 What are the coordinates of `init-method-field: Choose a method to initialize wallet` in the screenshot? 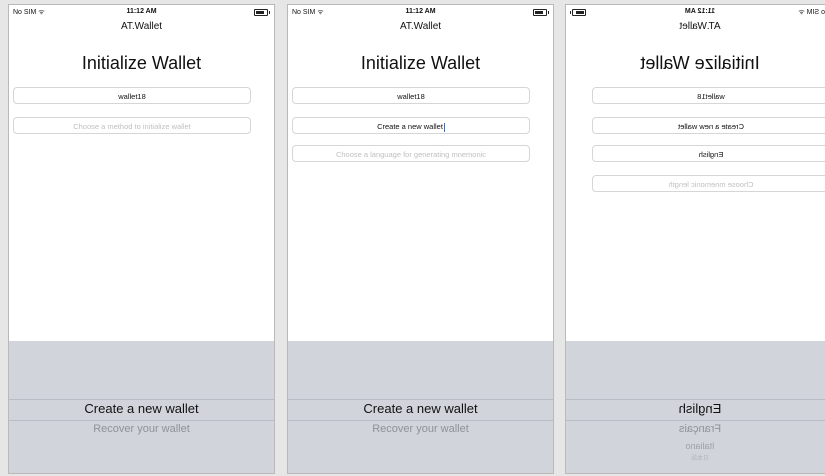 It's located at (132, 125).